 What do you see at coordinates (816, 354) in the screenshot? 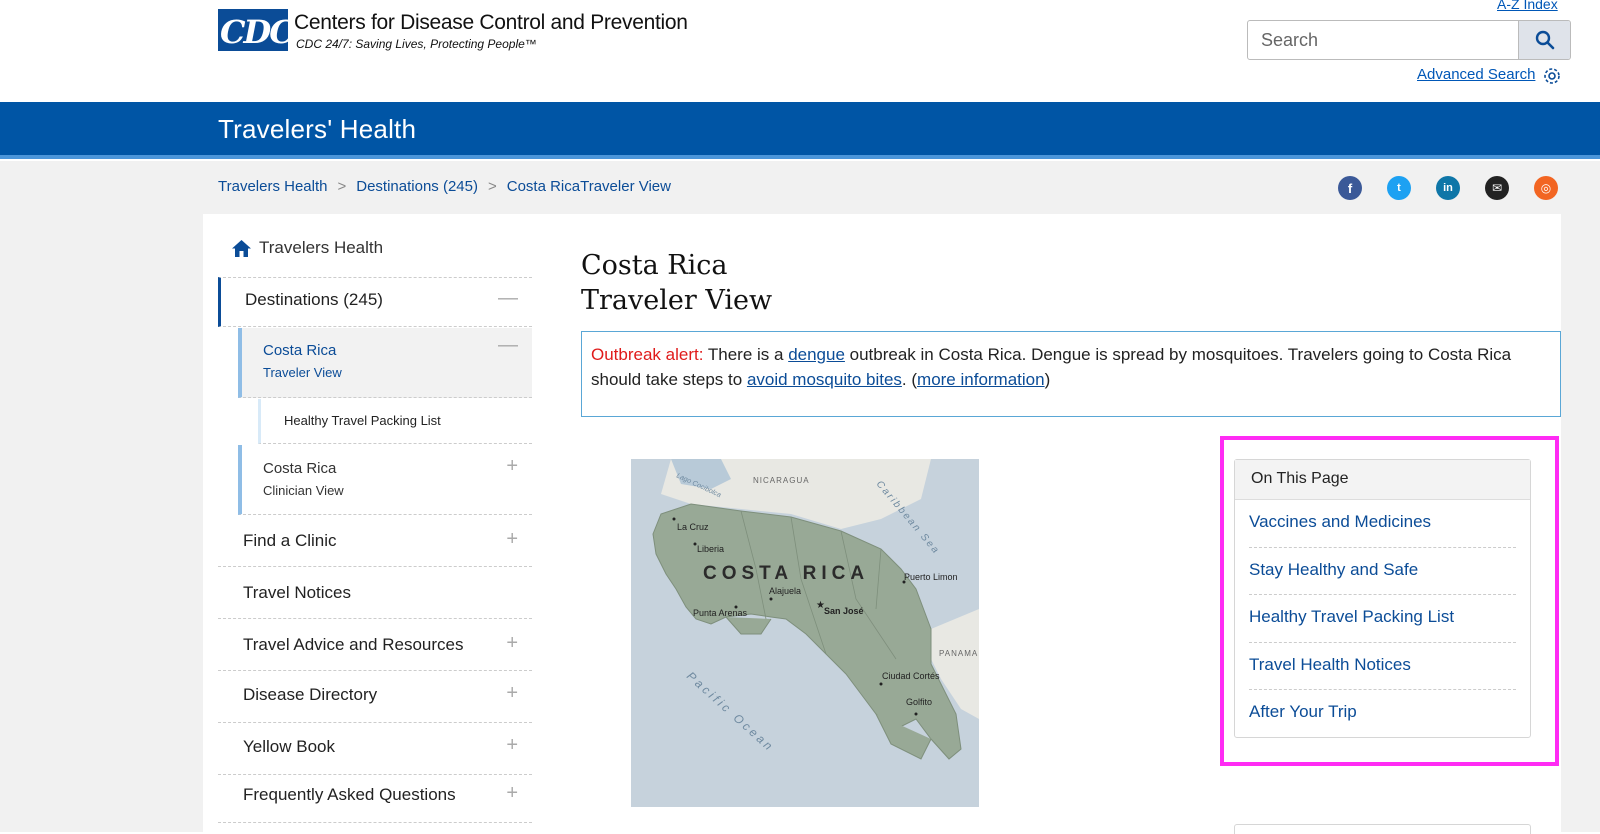
I see `dengue-link: dengue` at bounding box center [816, 354].